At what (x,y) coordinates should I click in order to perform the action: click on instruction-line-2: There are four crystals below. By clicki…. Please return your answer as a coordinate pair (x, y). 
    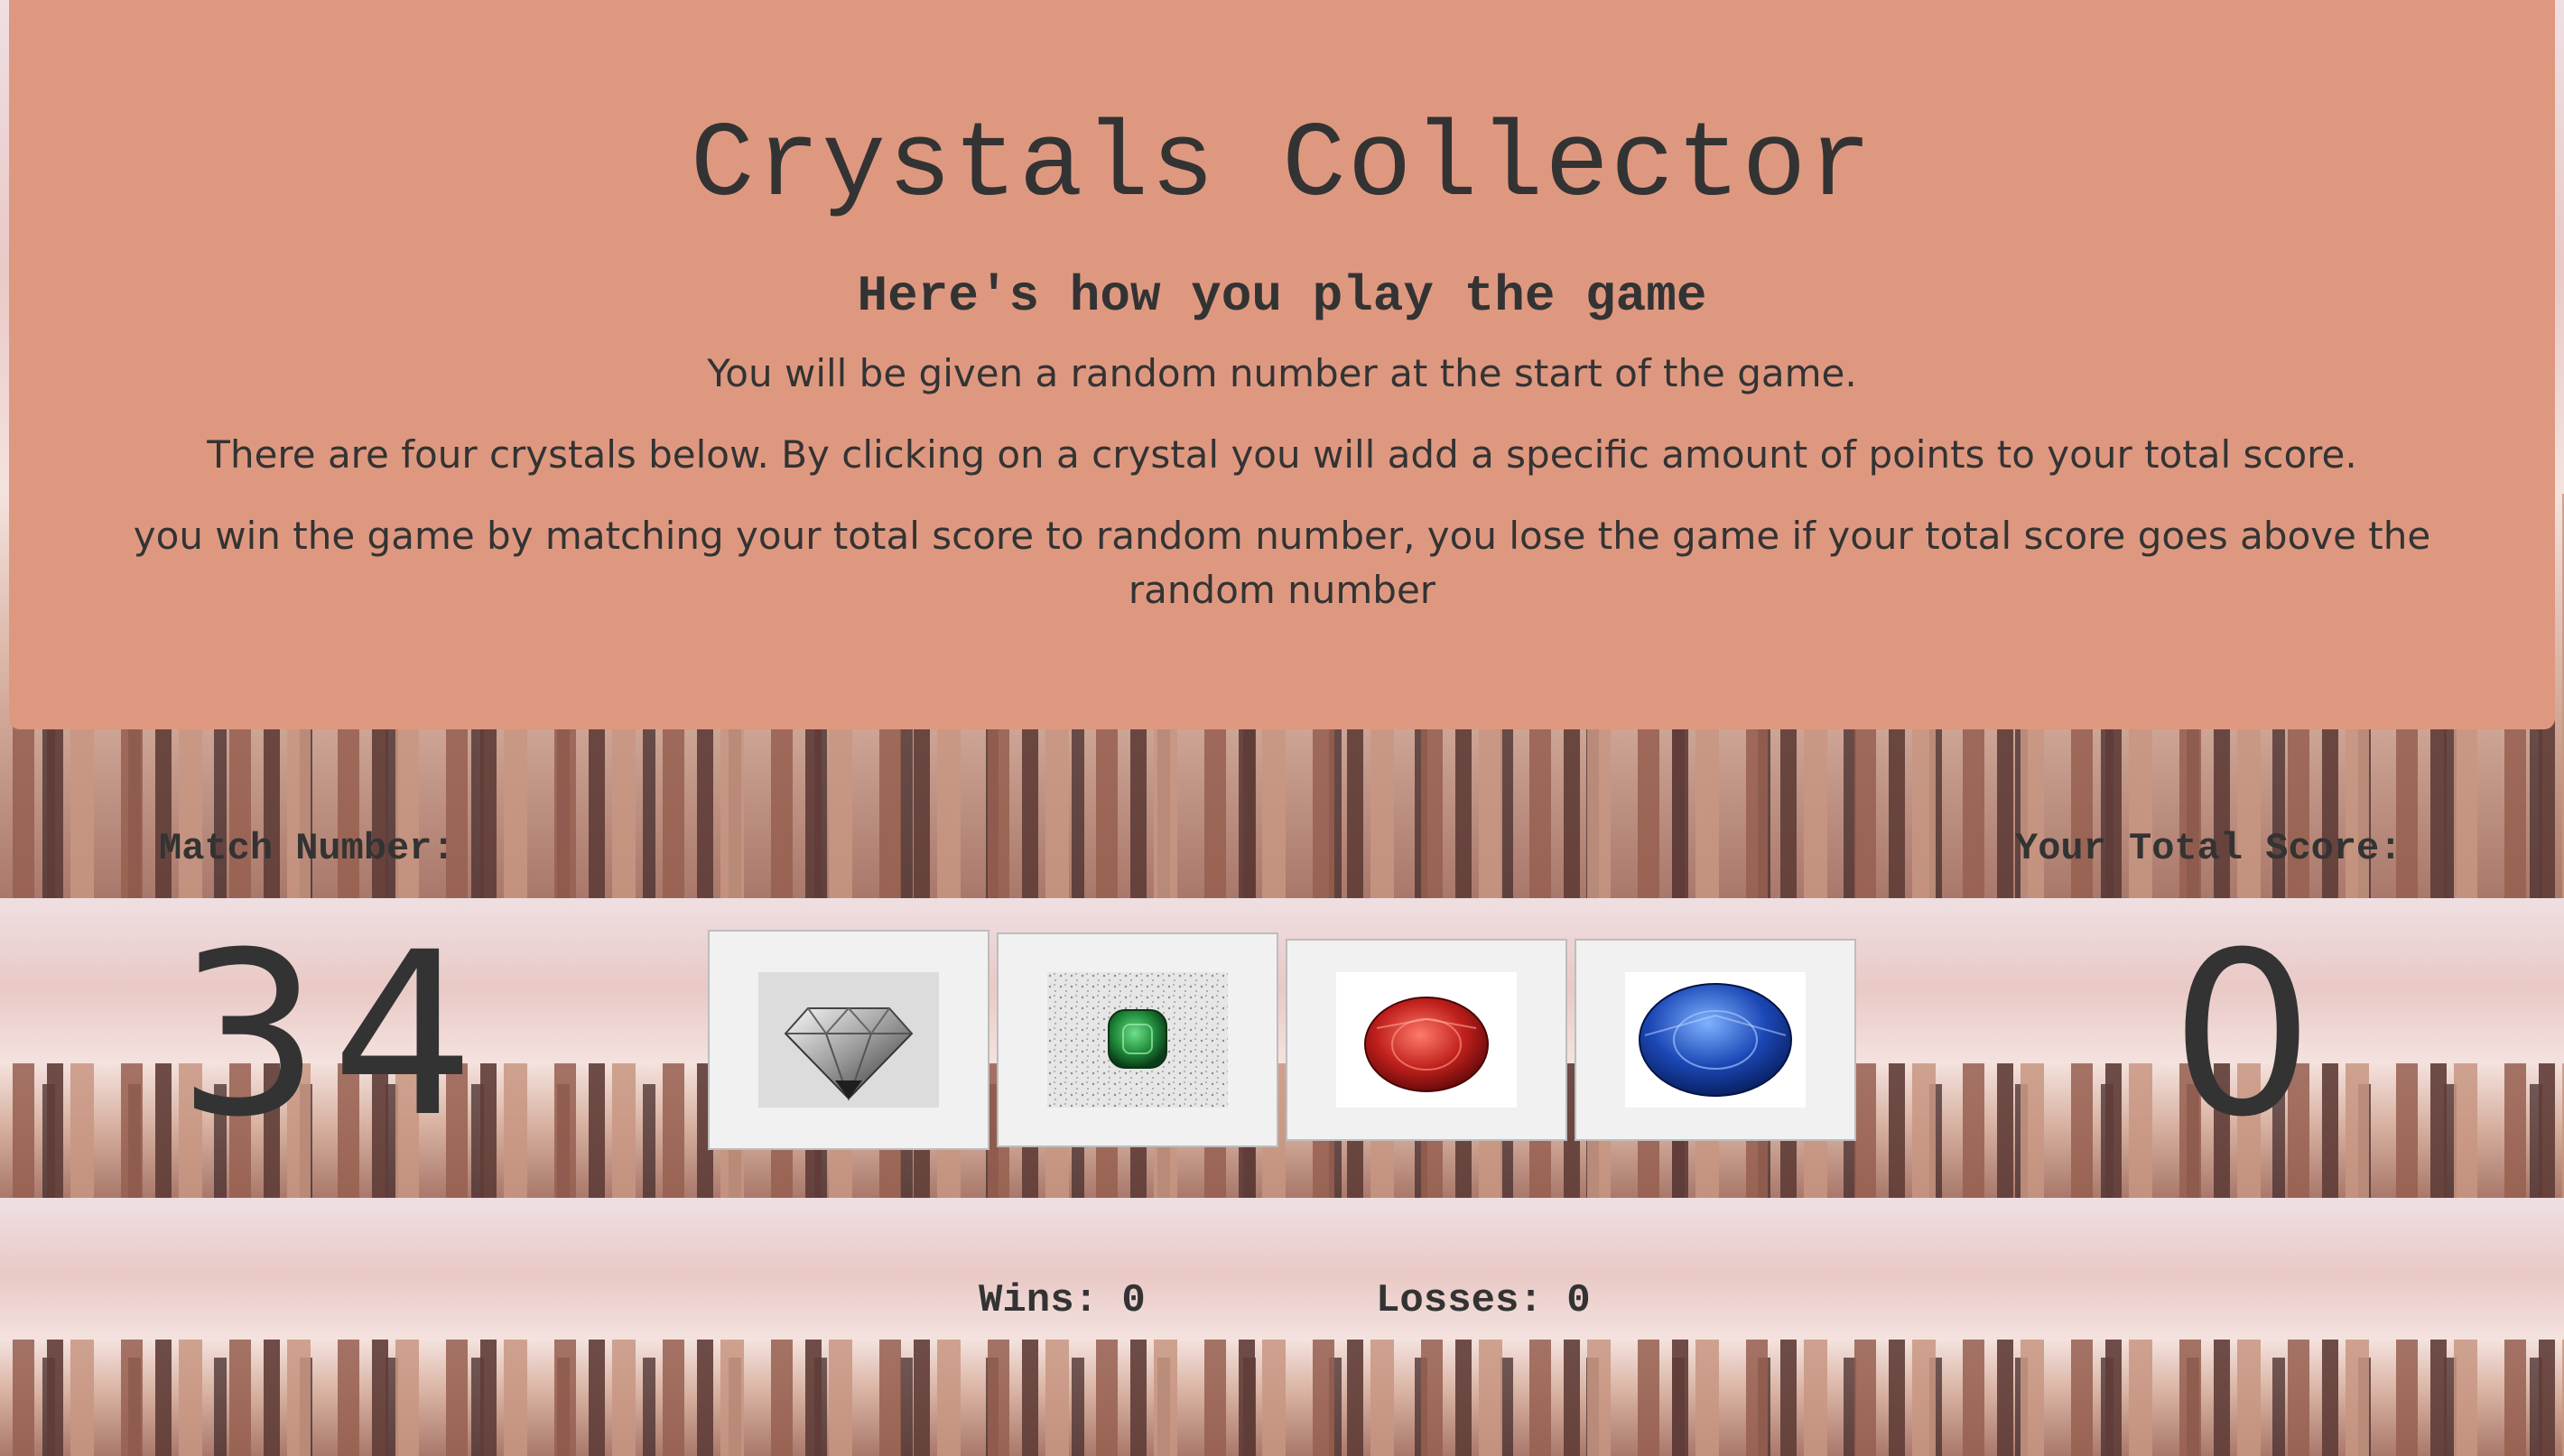
    Looking at the image, I should click on (1282, 455).